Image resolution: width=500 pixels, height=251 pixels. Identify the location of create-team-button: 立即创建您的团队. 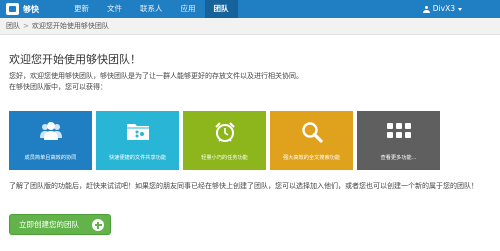
(60, 224).